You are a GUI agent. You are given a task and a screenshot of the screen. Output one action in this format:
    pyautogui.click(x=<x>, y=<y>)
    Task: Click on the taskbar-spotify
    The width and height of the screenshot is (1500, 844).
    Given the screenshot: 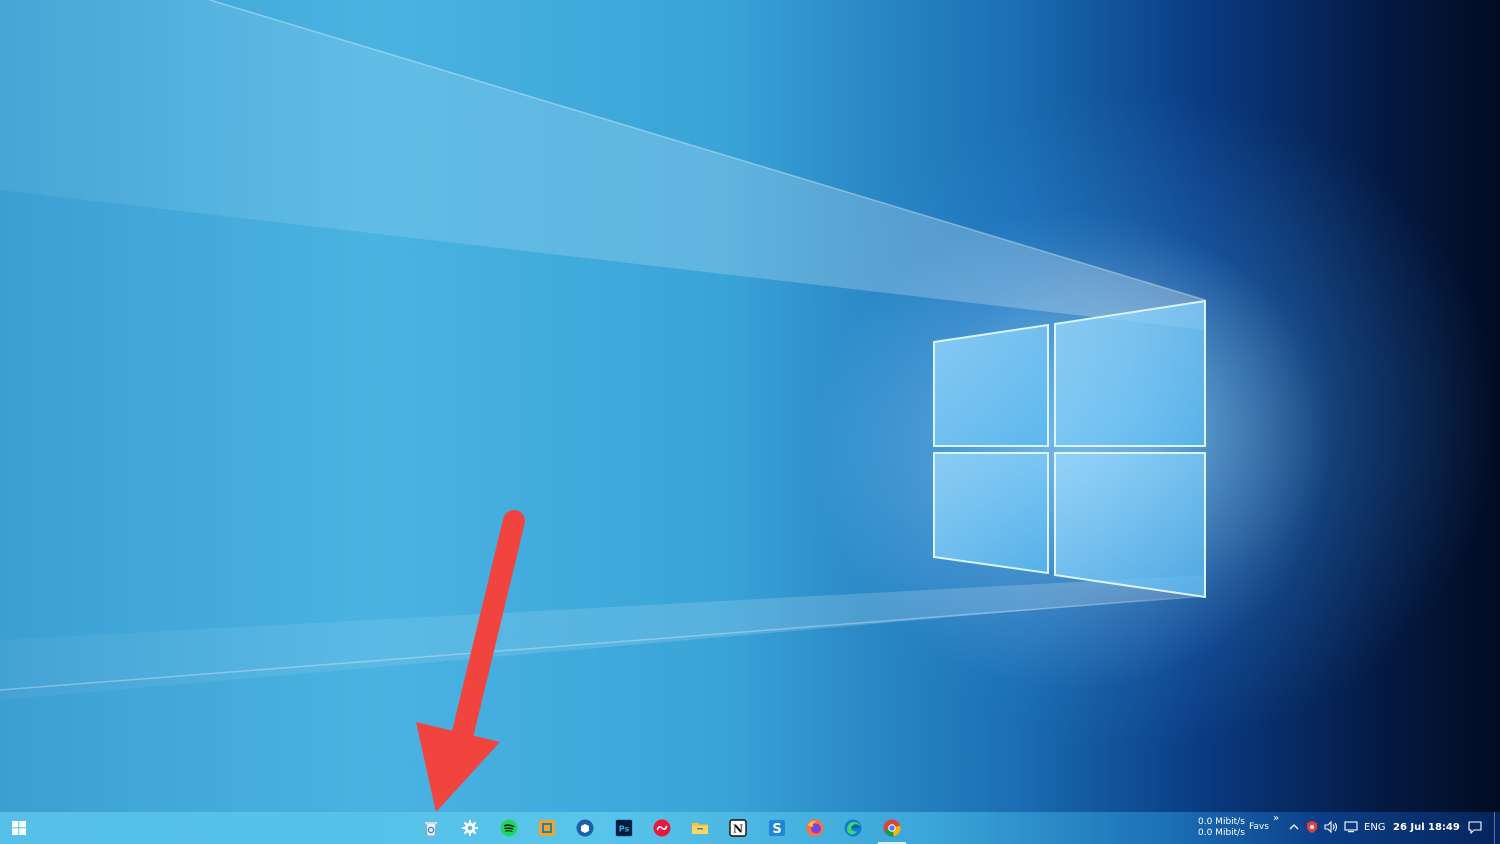 What is the action you would take?
    pyautogui.click(x=509, y=828)
    